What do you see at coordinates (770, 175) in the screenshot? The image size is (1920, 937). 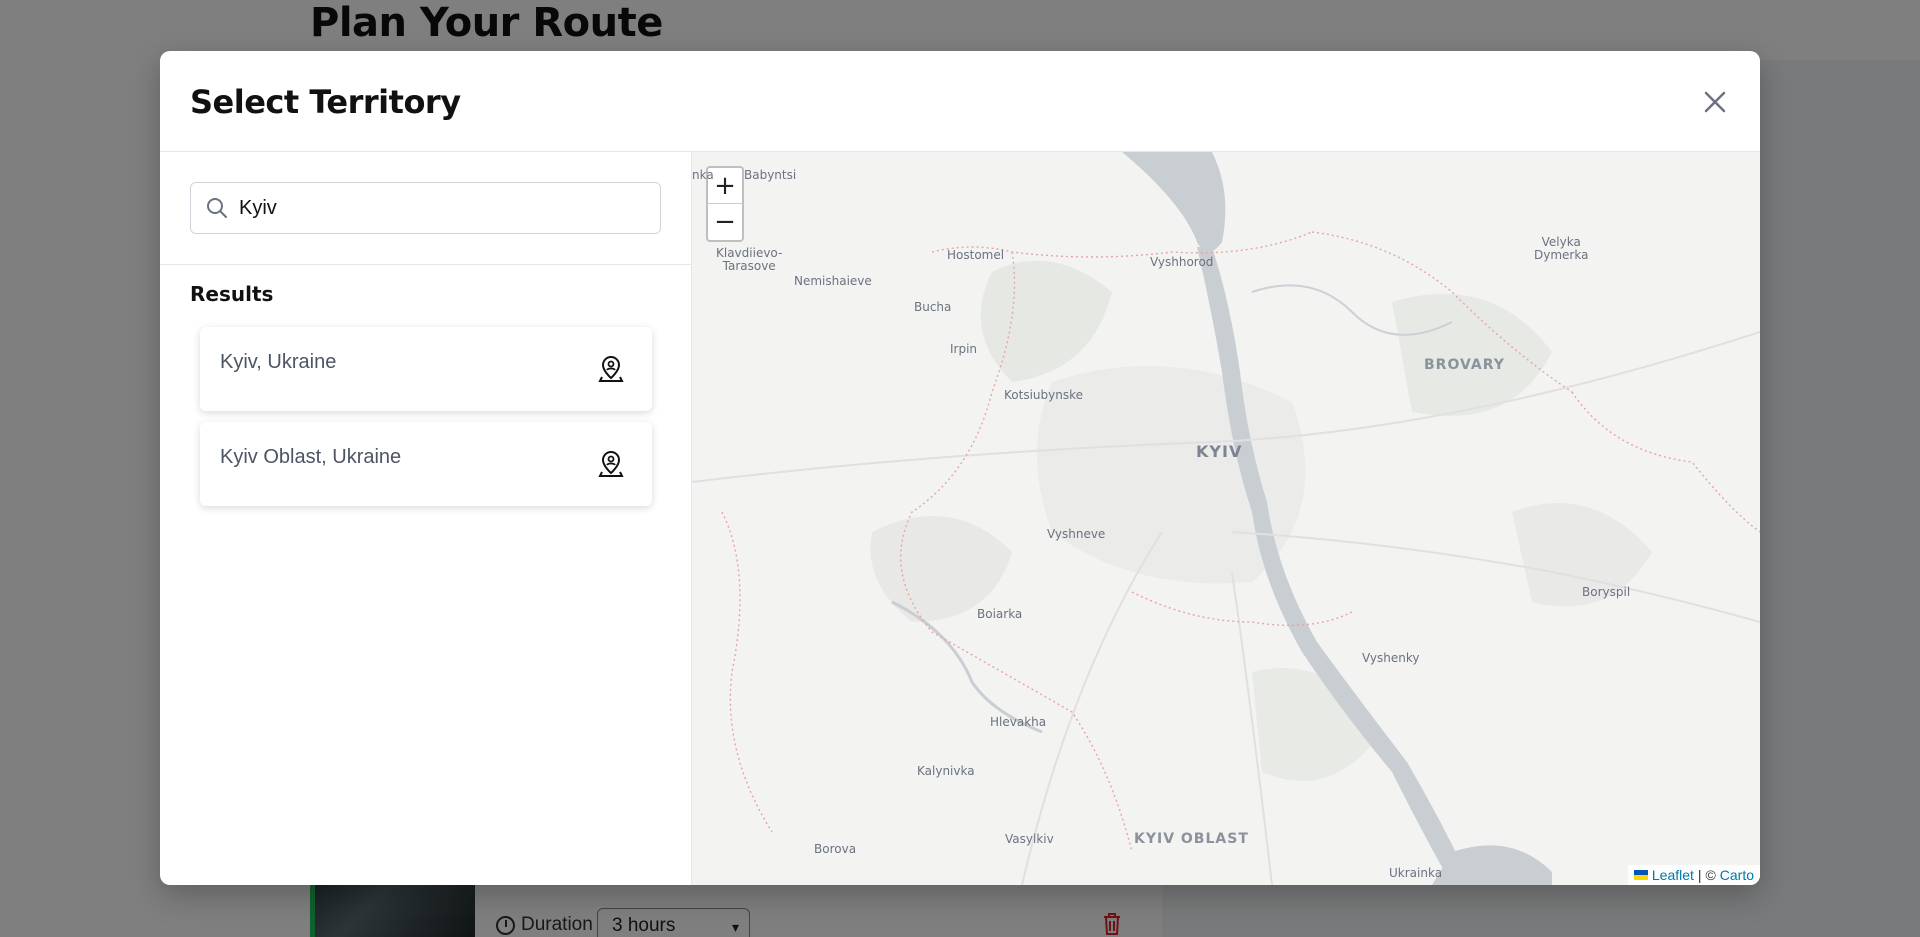 I see `map-label: Babyntsi` at bounding box center [770, 175].